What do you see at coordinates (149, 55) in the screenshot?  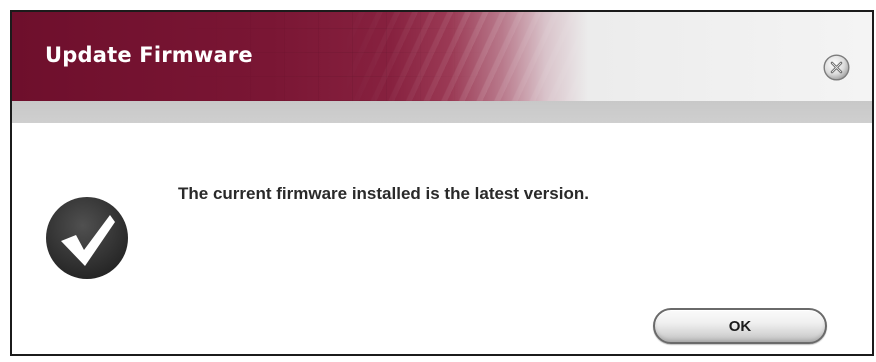 I see `dialog-title: Update Firmware` at bounding box center [149, 55].